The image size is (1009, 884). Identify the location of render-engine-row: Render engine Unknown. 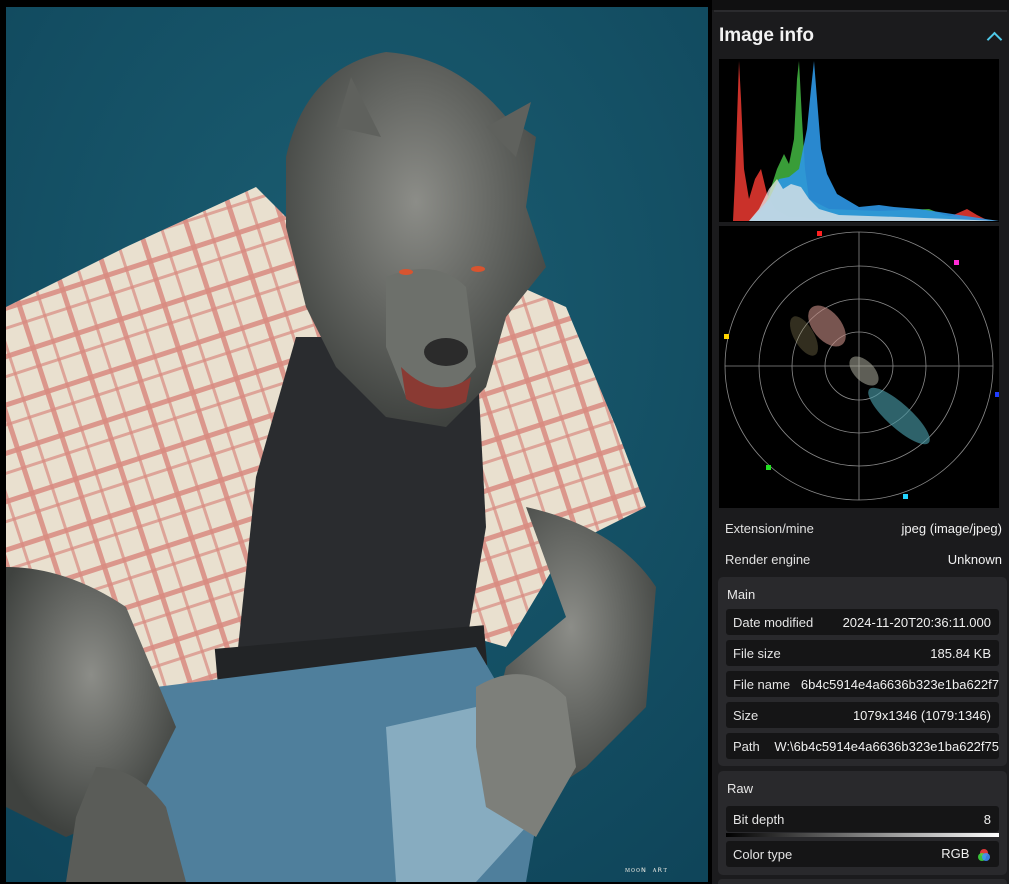
(861, 559).